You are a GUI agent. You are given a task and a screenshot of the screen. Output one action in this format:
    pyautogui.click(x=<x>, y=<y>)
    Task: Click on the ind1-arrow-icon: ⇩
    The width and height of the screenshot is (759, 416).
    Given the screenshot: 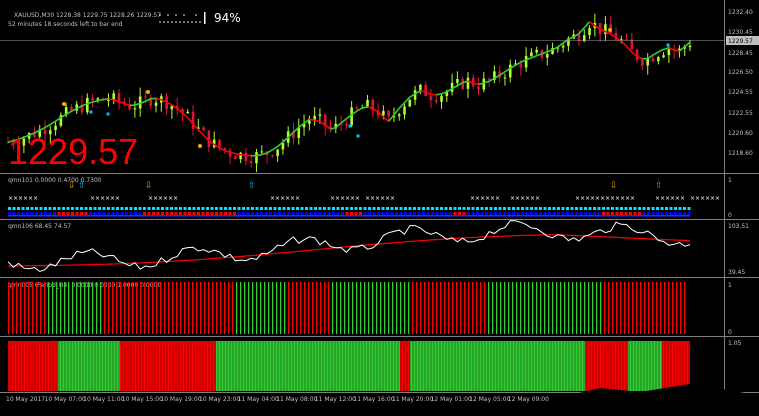 What is the action you would take?
    pyautogui.click(x=149, y=186)
    